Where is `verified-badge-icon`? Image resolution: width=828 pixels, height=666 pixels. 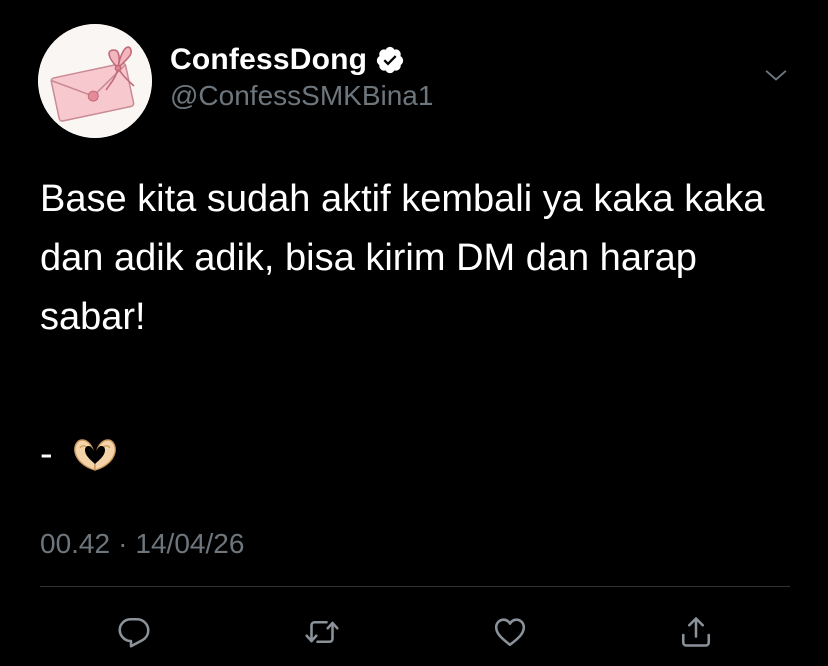
verified-badge-icon is located at coordinates (390, 60).